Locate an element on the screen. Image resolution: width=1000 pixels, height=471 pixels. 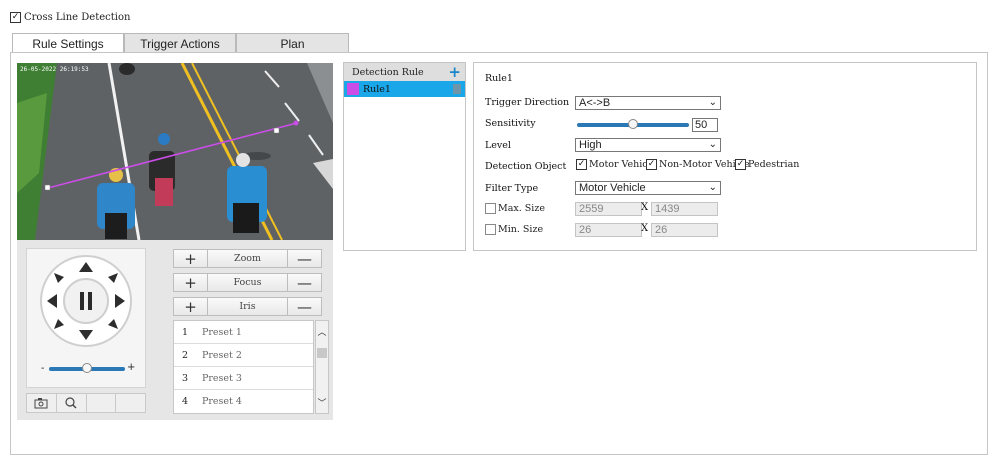
preset-item: 3 Preset 3 is located at coordinates (243, 378).